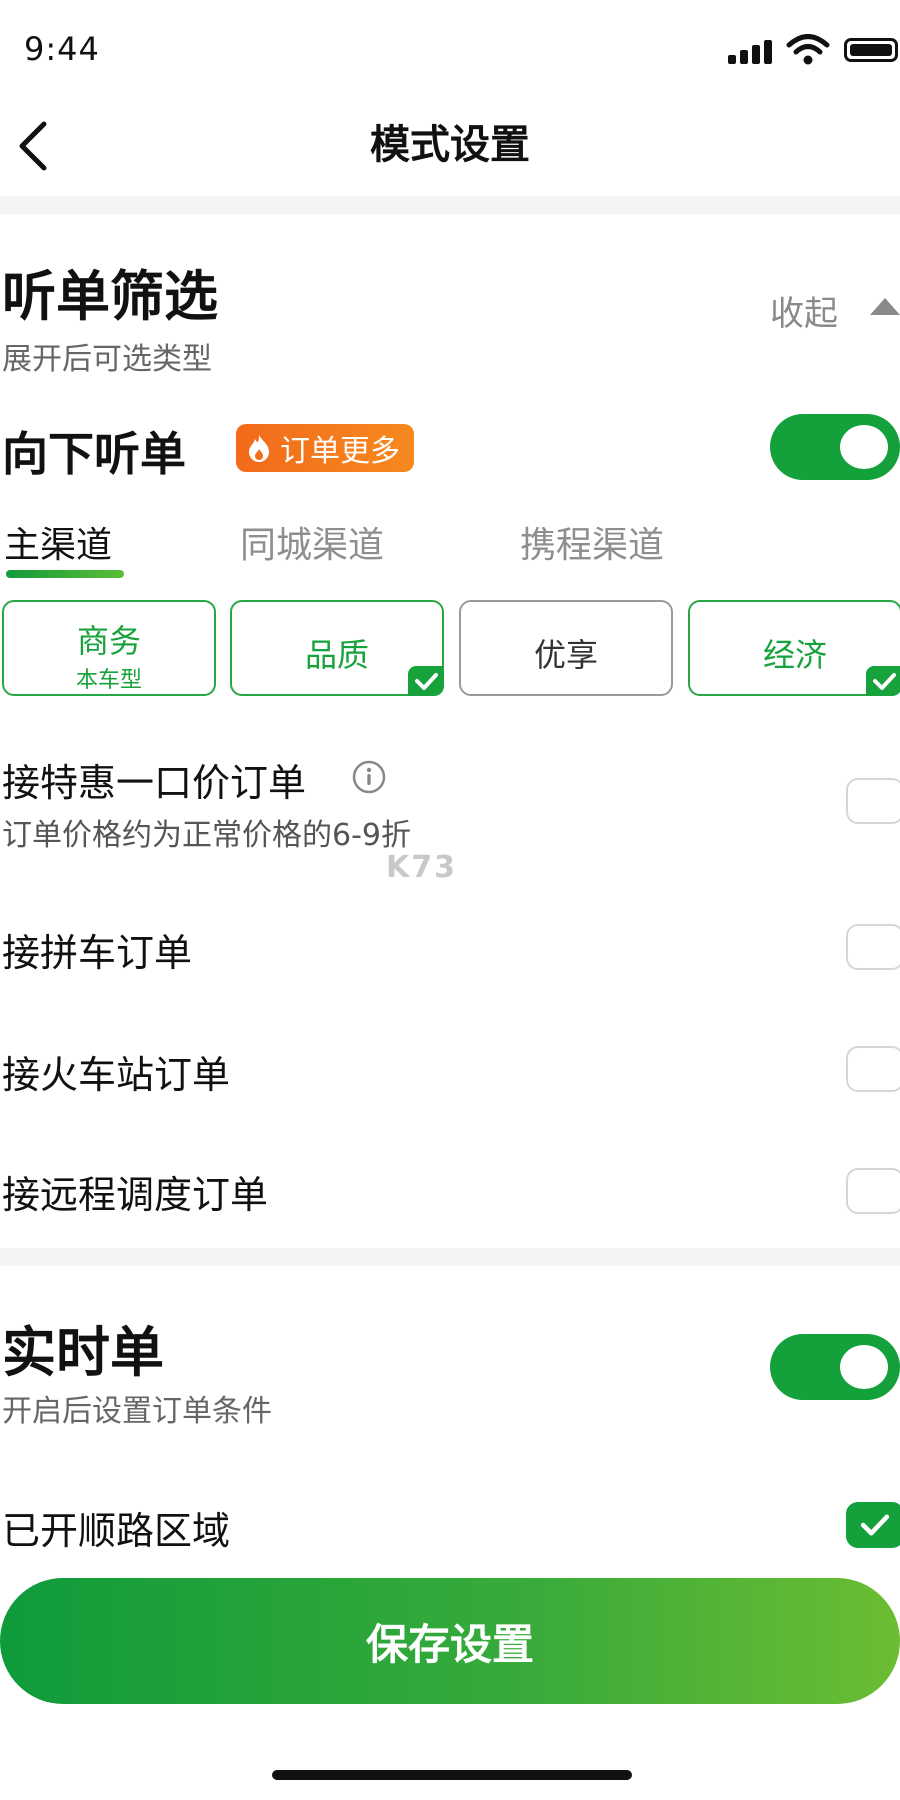 The height and width of the screenshot is (1800, 900). What do you see at coordinates (452, 1775) in the screenshot?
I see `home-indicator` at bounding box center [452, 1775].